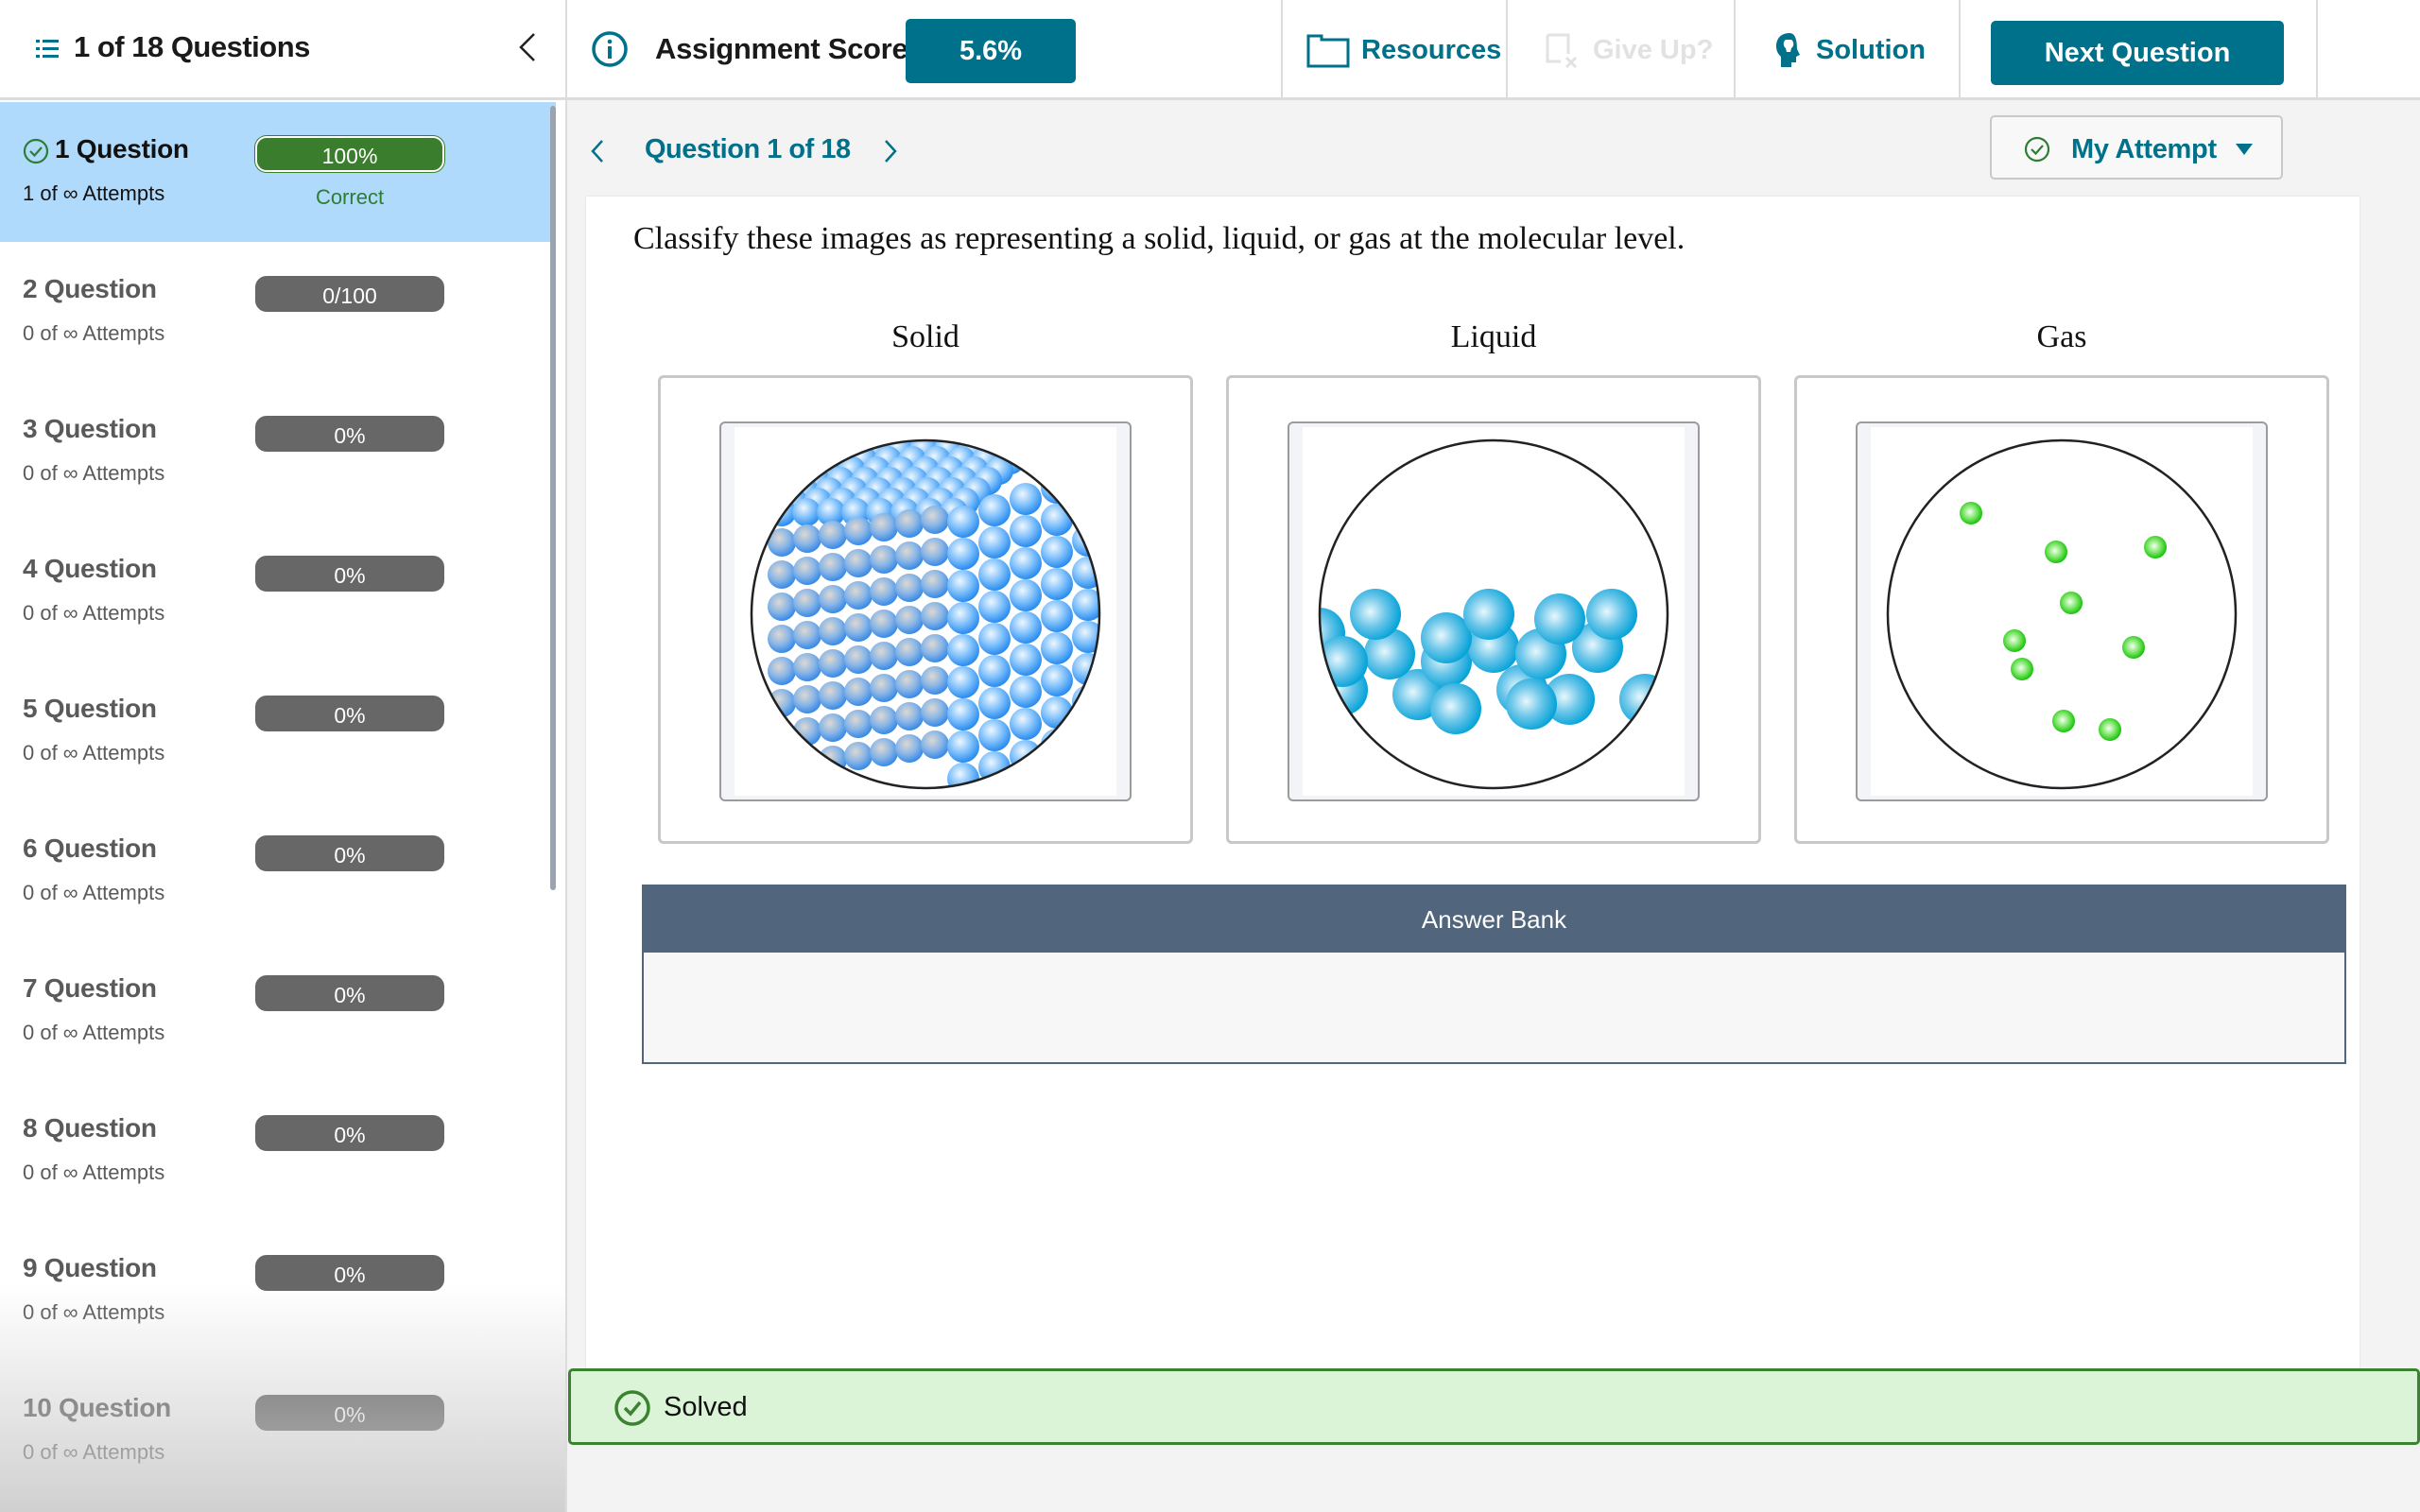  Describe the element at coordinates (350, 294) in the screenshot. I see `score-pill: 0/100` at that location.